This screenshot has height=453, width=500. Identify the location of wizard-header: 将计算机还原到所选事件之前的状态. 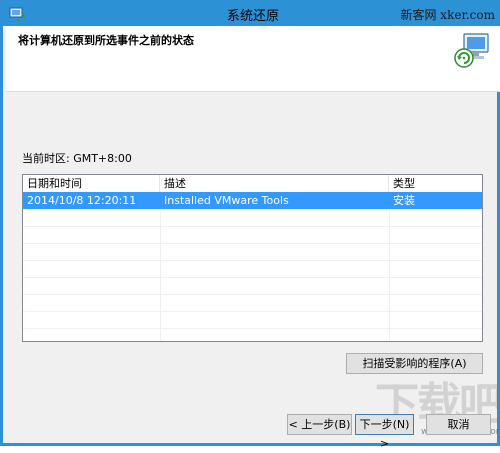
(253, 59).